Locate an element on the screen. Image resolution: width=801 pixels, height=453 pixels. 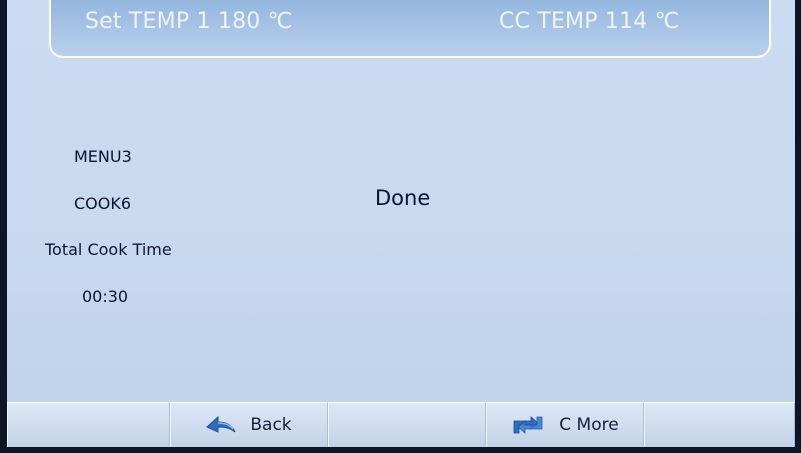
set-temperature-readout: Set TEMP 1 180 ℃ is located at coordinates (189, 21).